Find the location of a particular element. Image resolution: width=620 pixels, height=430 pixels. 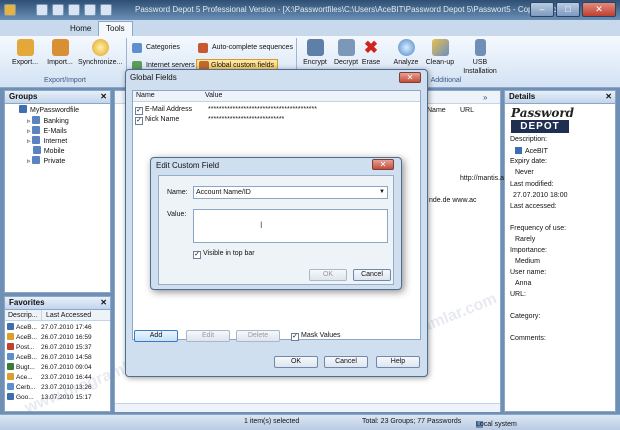

dialog-title: Edit Custom Field is located at coordinates (188, 165).